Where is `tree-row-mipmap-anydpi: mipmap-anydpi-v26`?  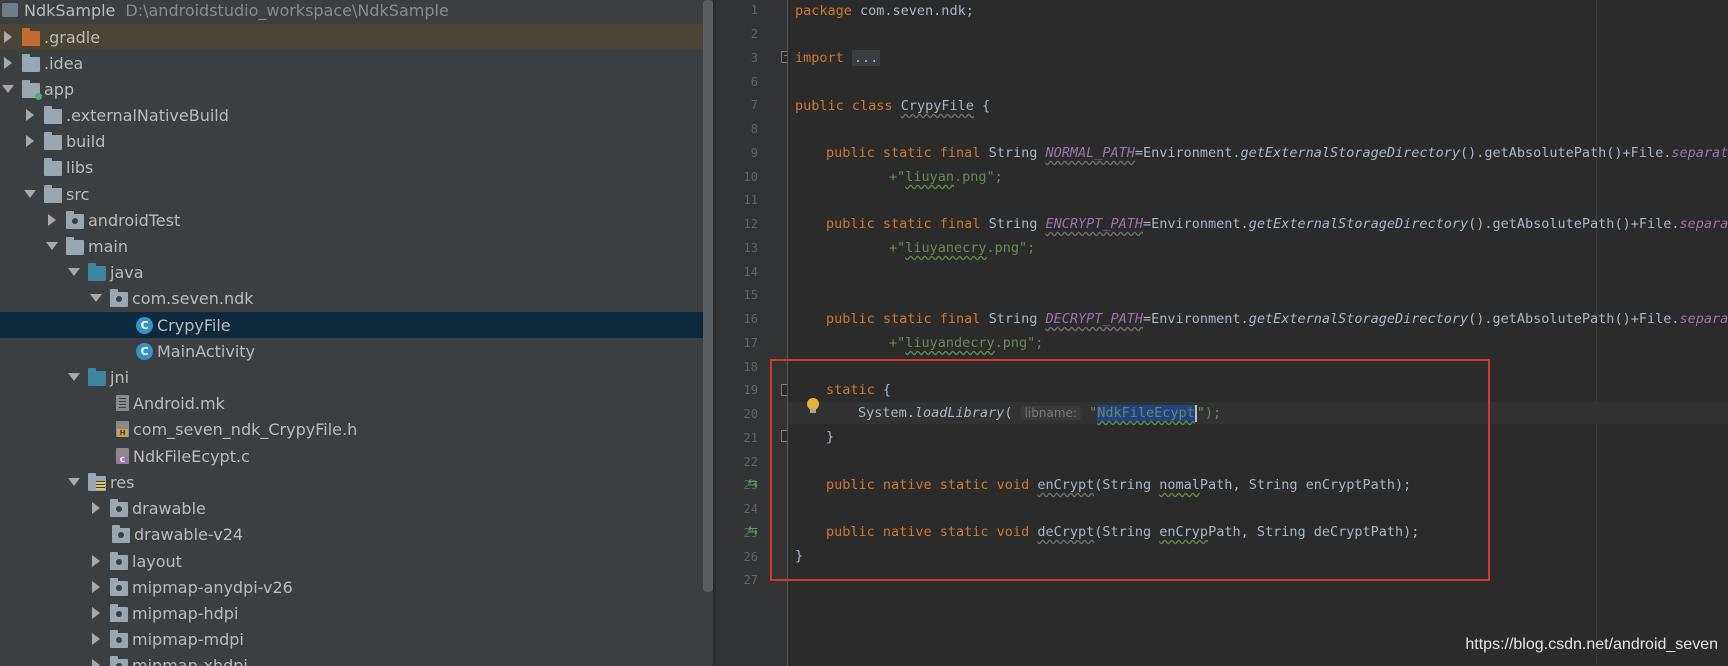 tree-row-mipmap-anydpi: mipmap-anydpi-v26 is located at coordinates (356, 587).